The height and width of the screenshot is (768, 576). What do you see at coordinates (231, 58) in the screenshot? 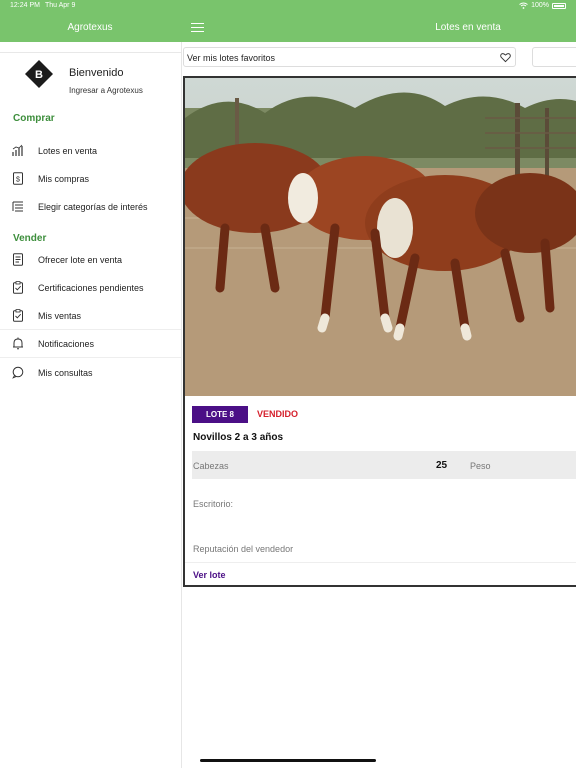
I see `favorites-filter-label: Ver mis lotes favoritos` at bounding box center [231, 58].